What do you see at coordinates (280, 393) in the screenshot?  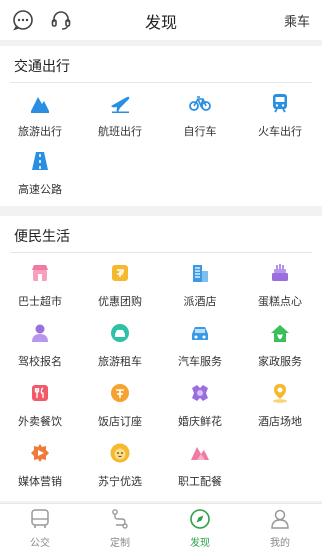 I see `location-icon` at bounding box center [280, 393].